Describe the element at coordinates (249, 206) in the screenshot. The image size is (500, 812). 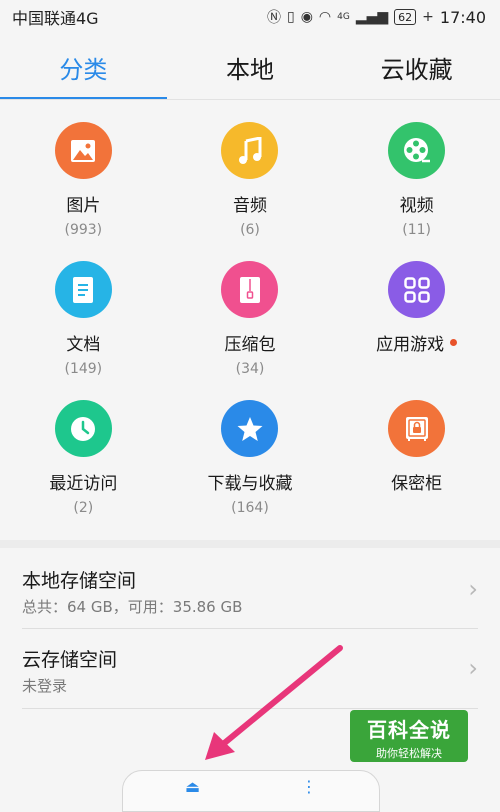
I see `category-label: 音频` at that location.